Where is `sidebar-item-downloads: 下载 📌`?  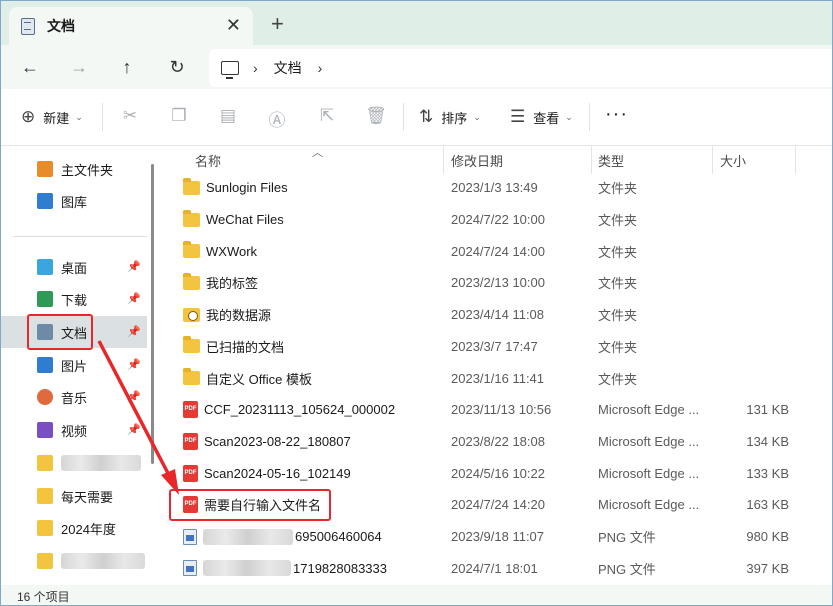 sidebar-item-downloads: 下载 📌 is located at coordinates (74, 299).